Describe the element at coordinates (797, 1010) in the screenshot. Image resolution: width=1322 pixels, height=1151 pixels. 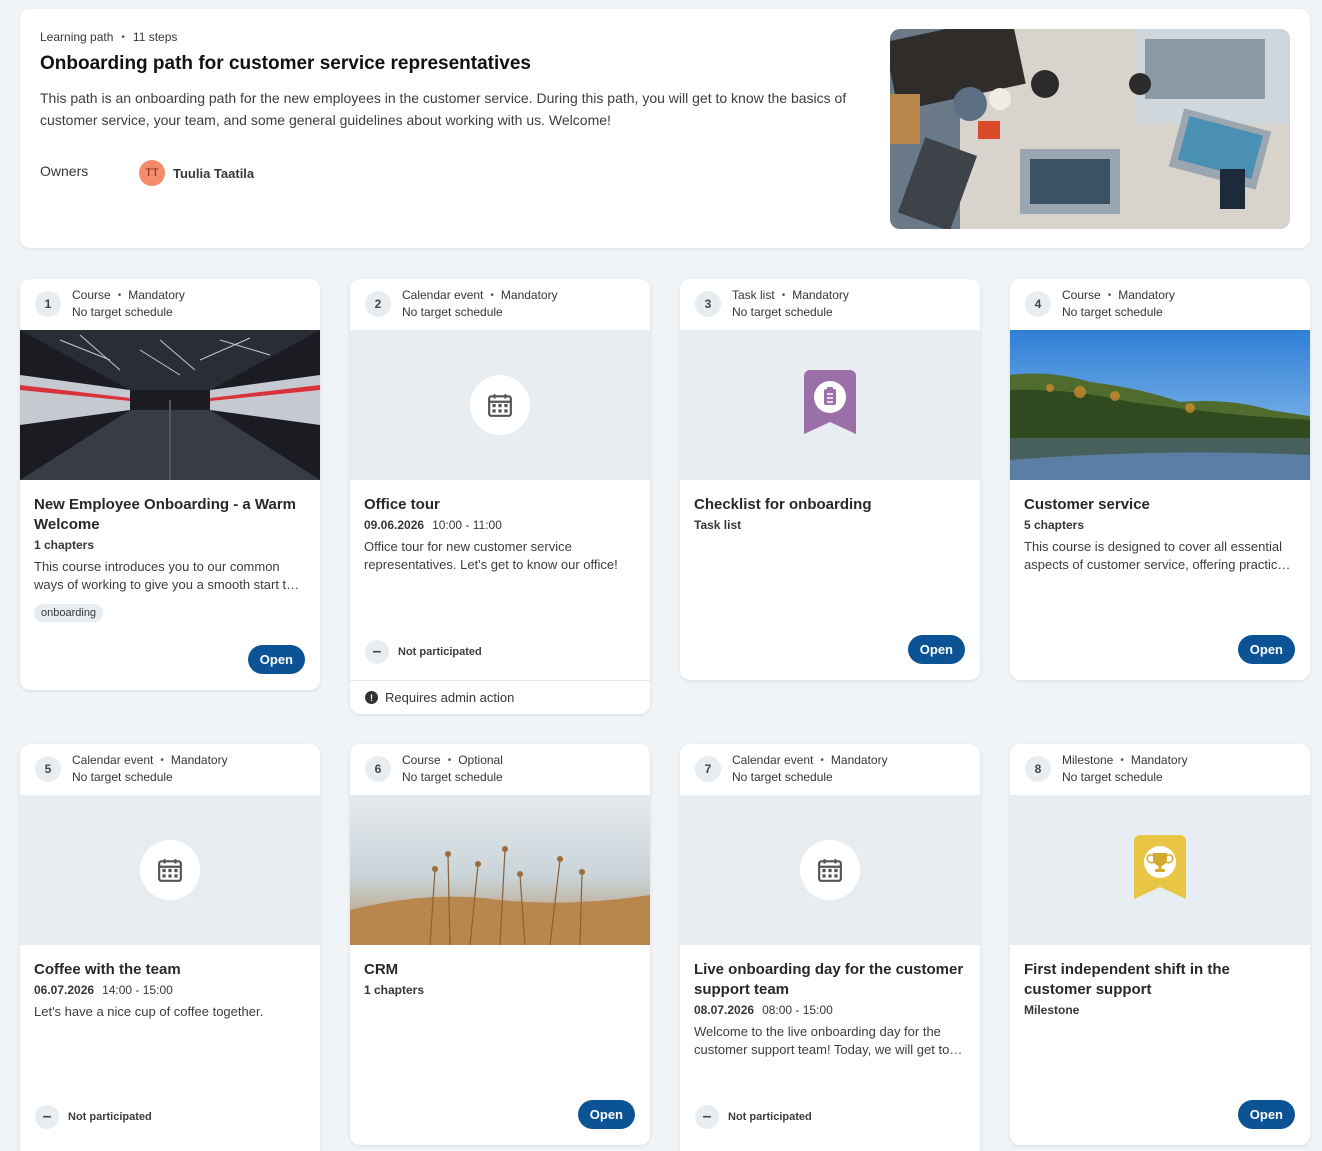
I see `event-time: 08:00 - 15:00` at that location.